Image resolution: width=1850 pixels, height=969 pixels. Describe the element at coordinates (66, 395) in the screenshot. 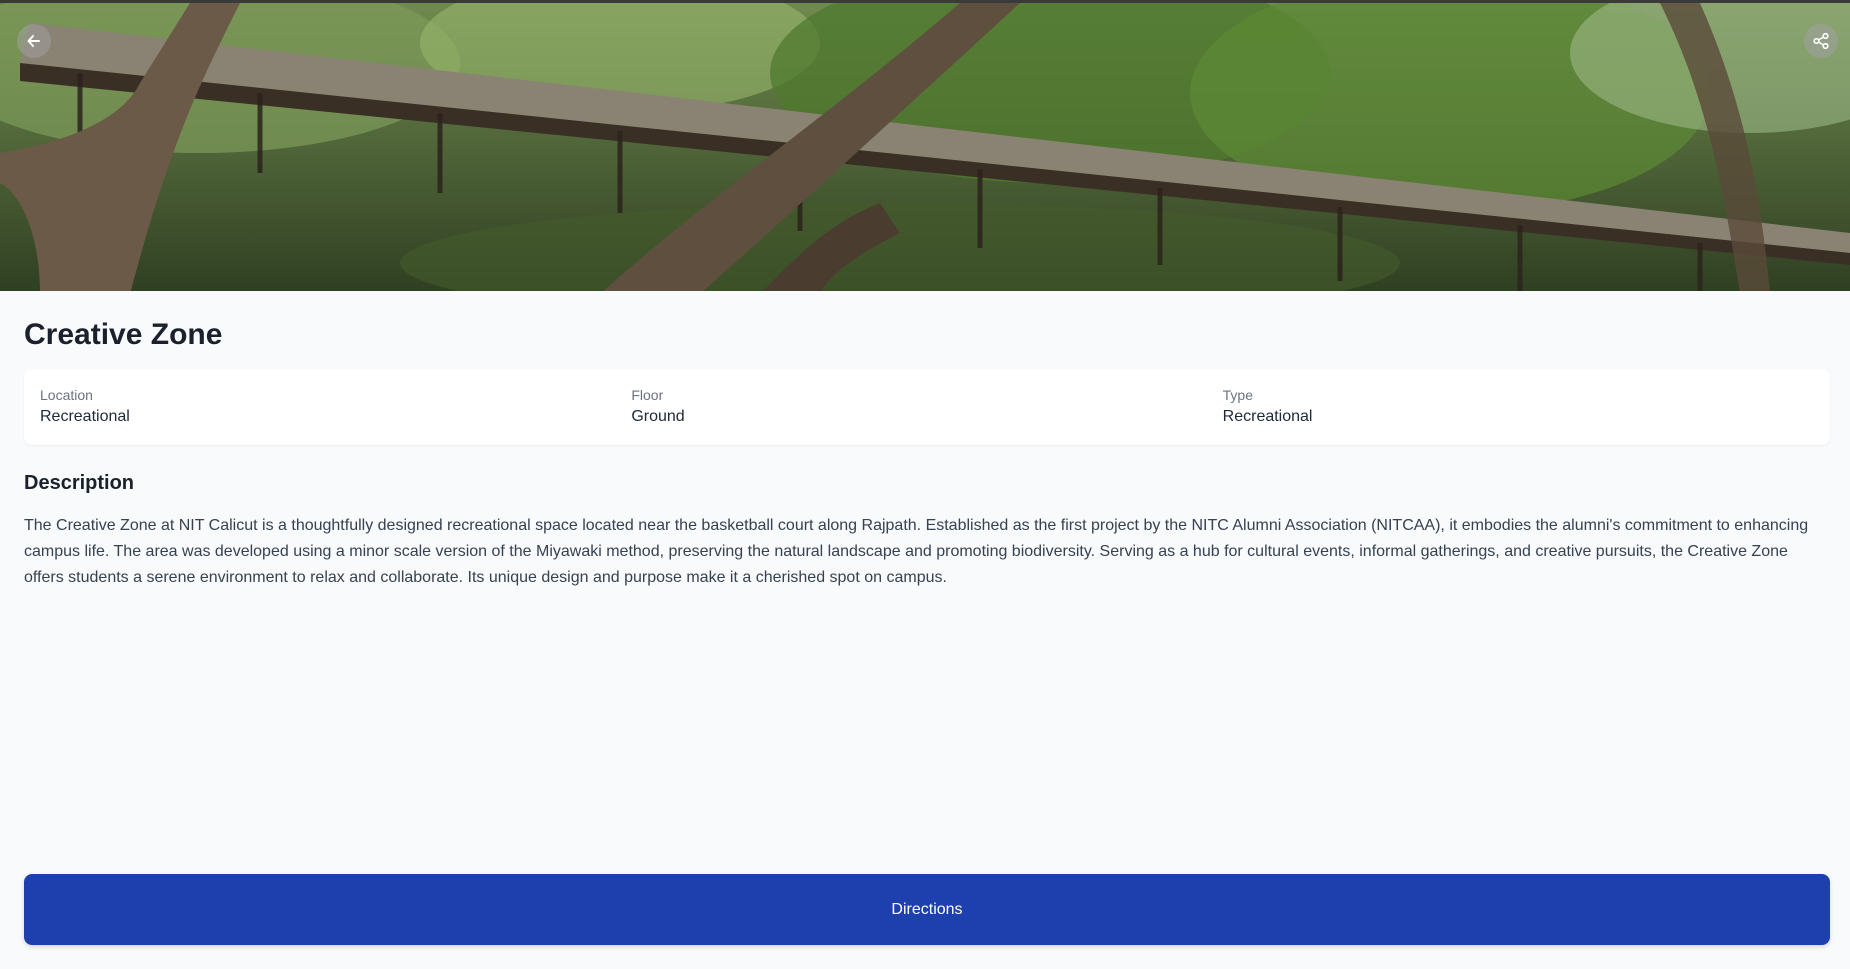

I see `location-label: Location` at that location.